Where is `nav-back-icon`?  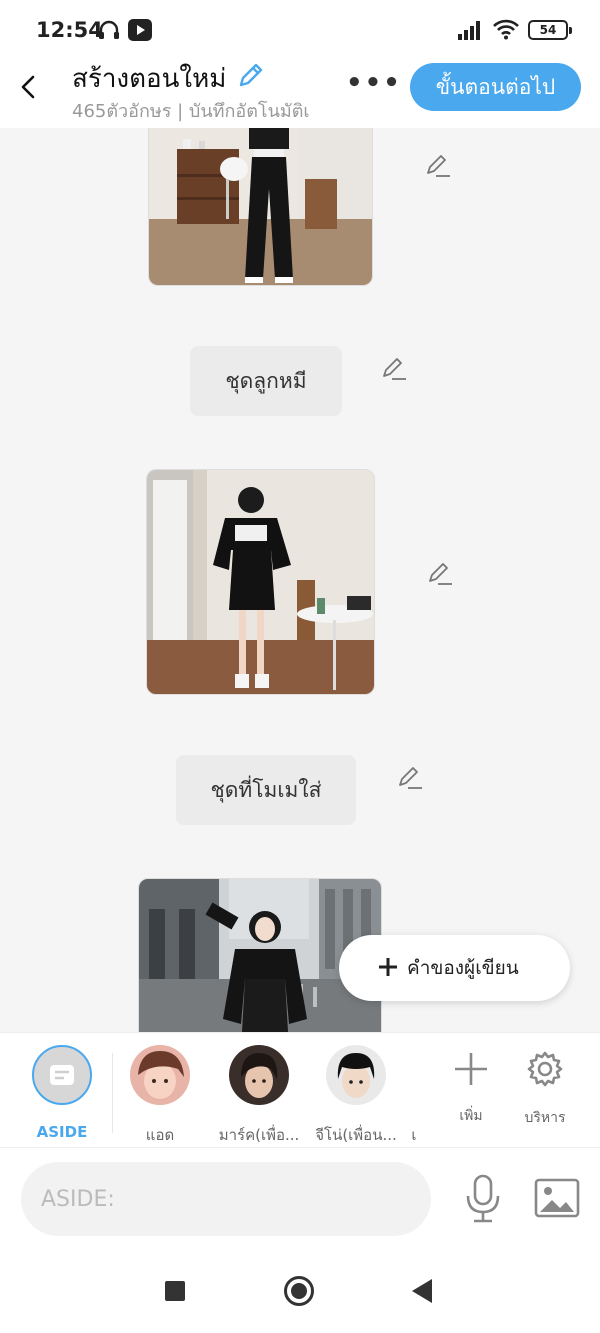 nav-back-icon is located at coordinates (422, 1291).